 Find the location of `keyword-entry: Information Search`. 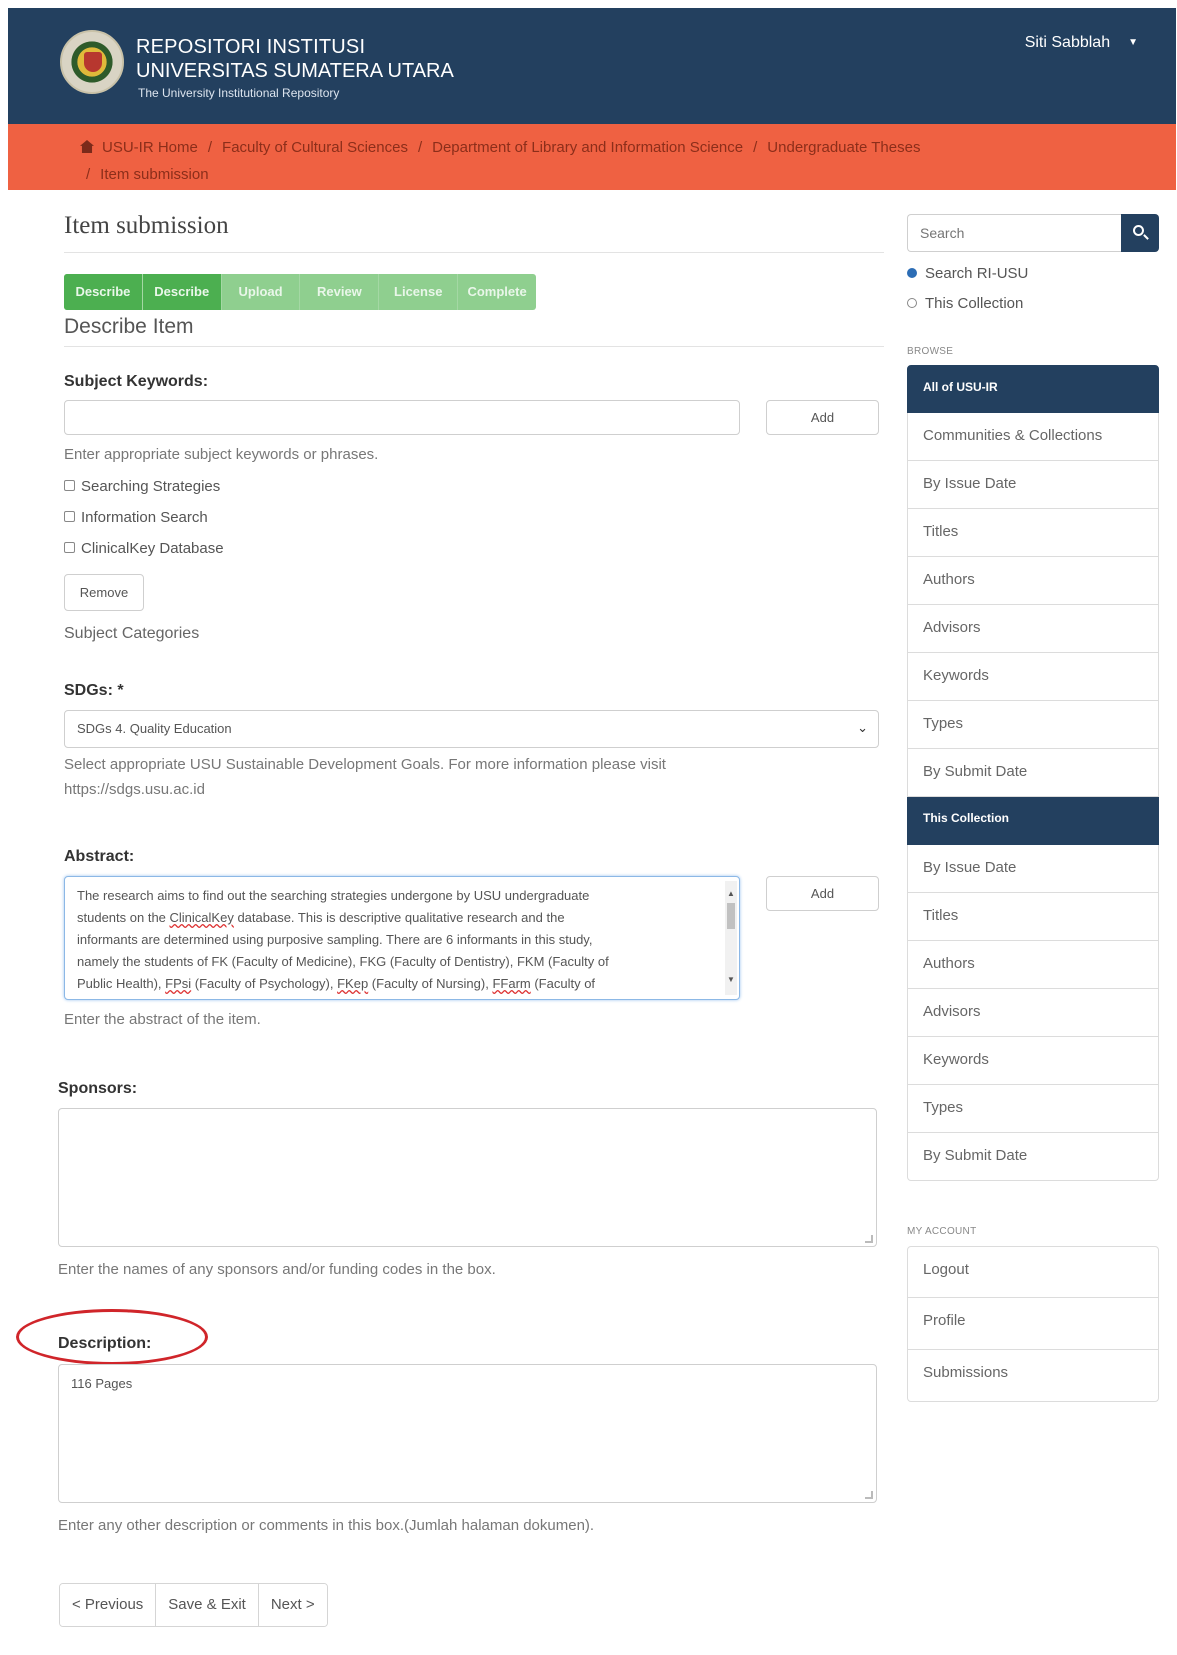

keyword-entry: Information Search is located at coordinates (136, 517).